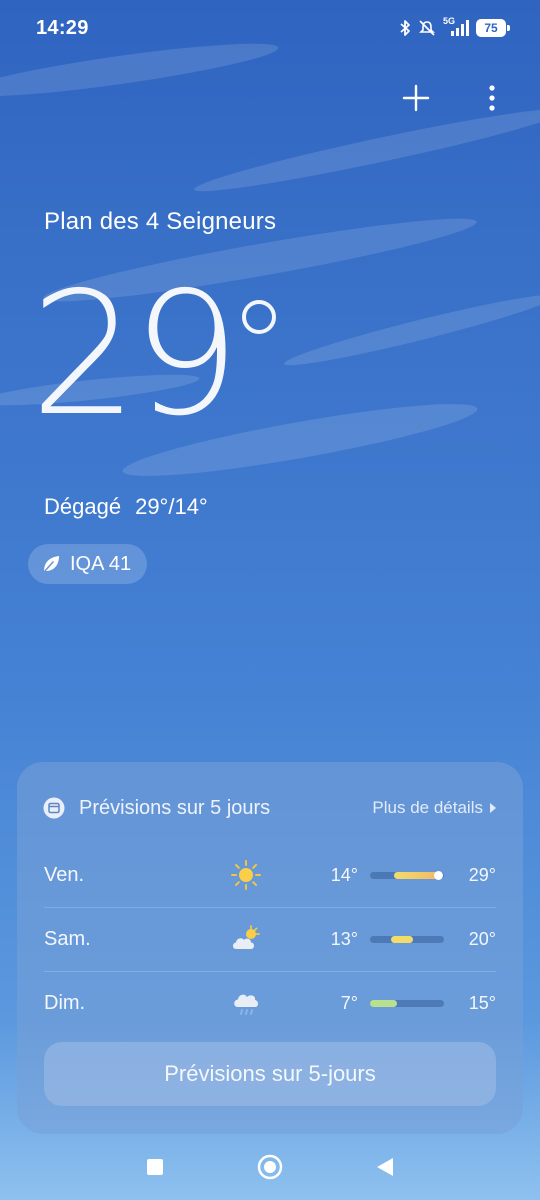 This screenshot has height=1200, width=540. I want to click on add-city-button, so click(416, 98).